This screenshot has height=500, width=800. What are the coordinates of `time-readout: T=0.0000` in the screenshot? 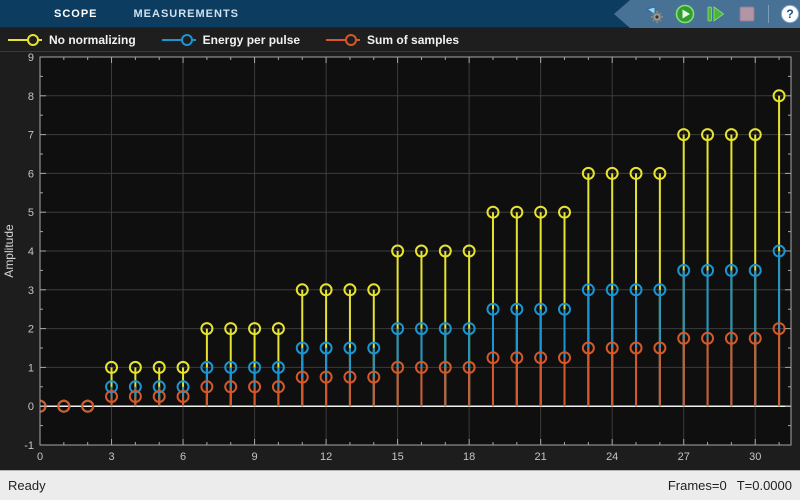 It's located at (764, 485).